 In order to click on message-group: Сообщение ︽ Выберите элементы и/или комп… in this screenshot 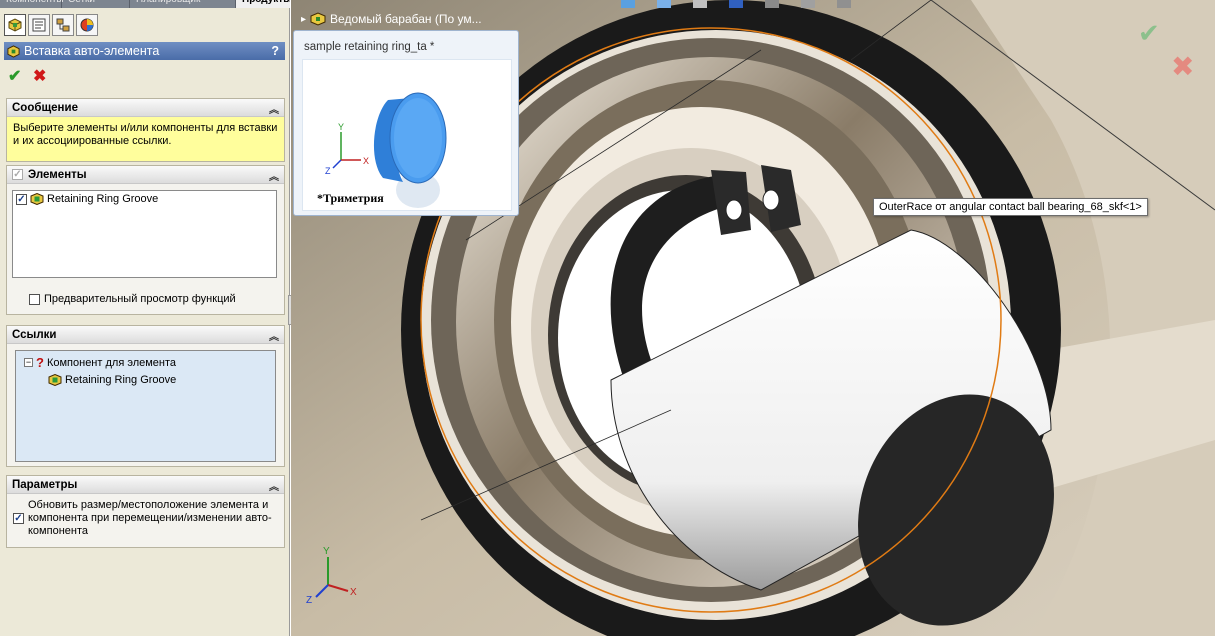, I will do `click(145, 130)`.